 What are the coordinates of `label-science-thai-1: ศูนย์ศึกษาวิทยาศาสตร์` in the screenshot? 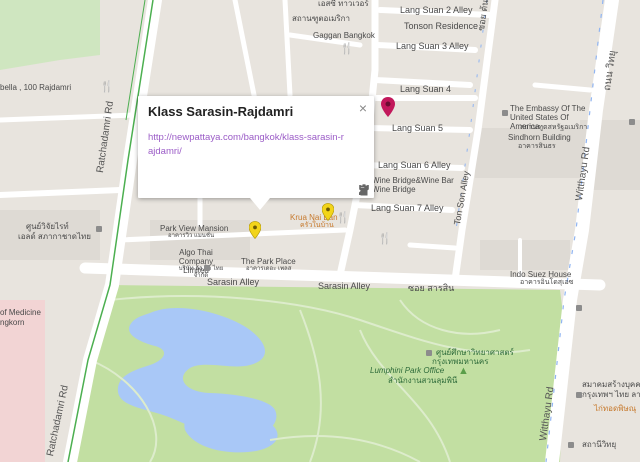 It's located at (475, 352).